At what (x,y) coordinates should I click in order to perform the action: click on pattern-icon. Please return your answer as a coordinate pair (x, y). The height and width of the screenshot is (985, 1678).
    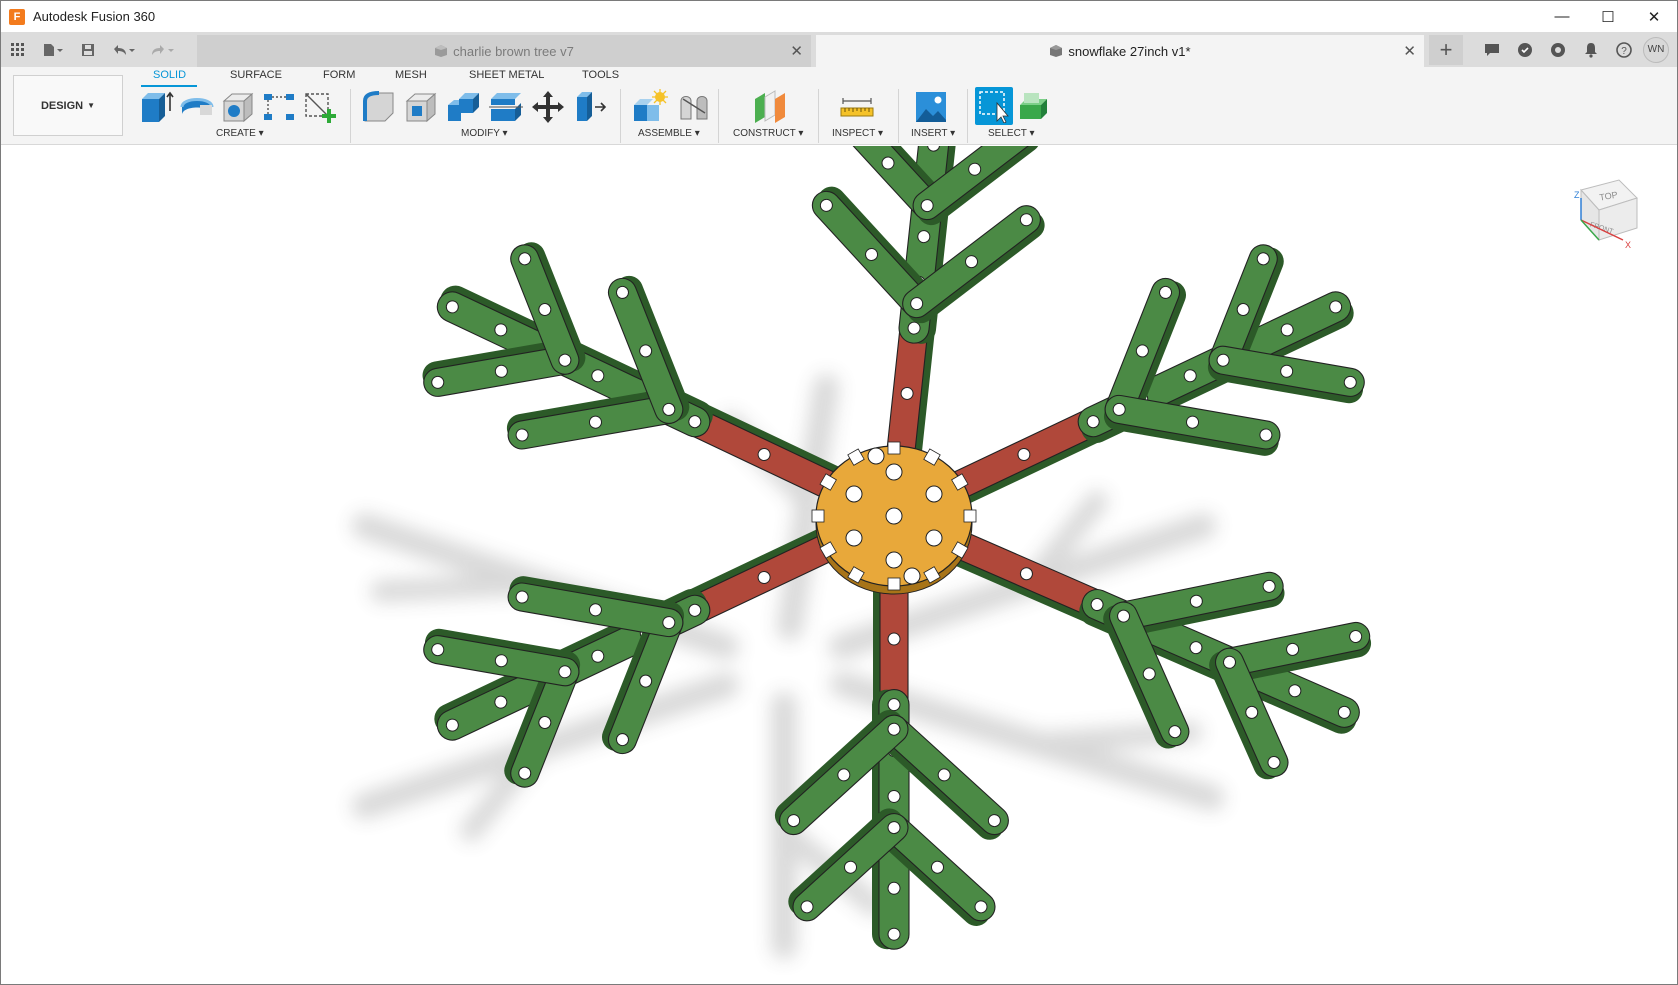
    Looking at the image, I should click on (279, 107).